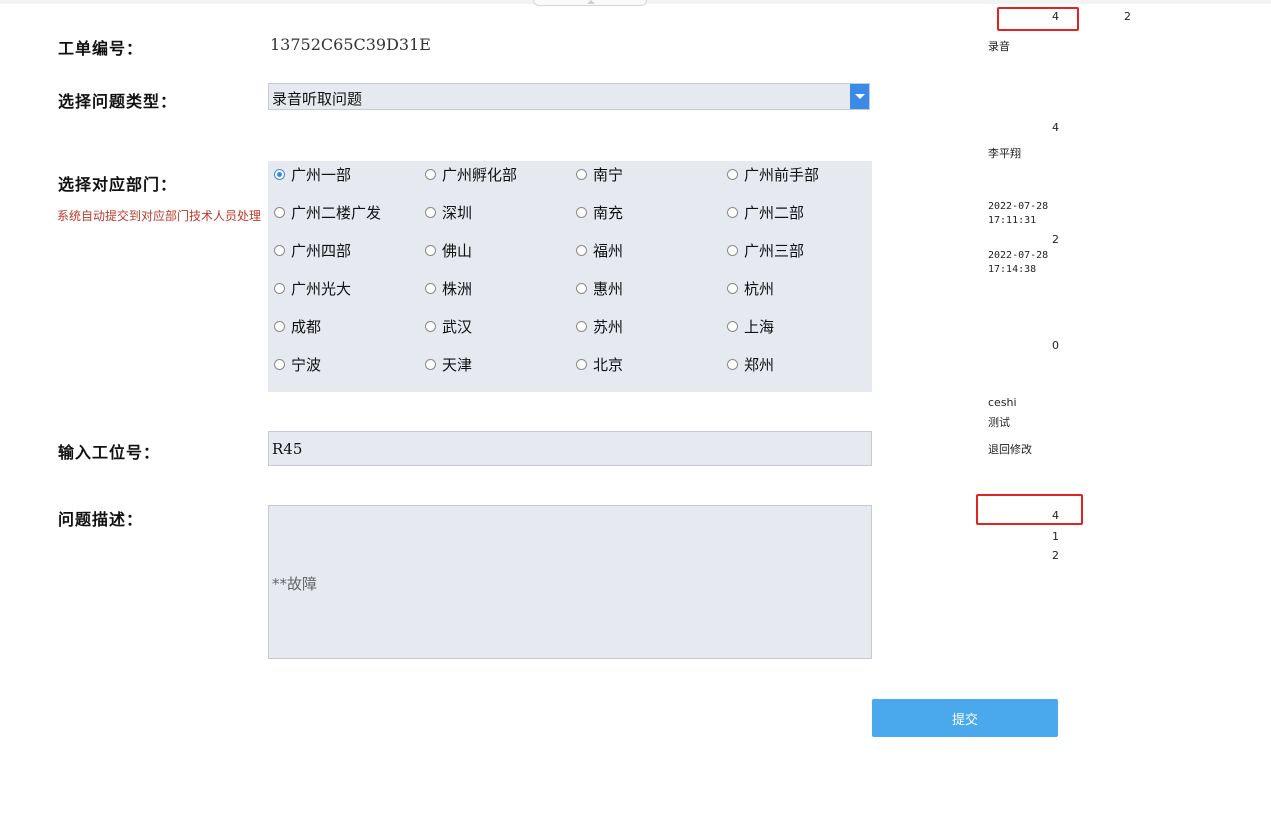  What do you see at coordinates (590, 3) in the screenshot?
I see `collapse-handle` at bounding box center [590, 3].